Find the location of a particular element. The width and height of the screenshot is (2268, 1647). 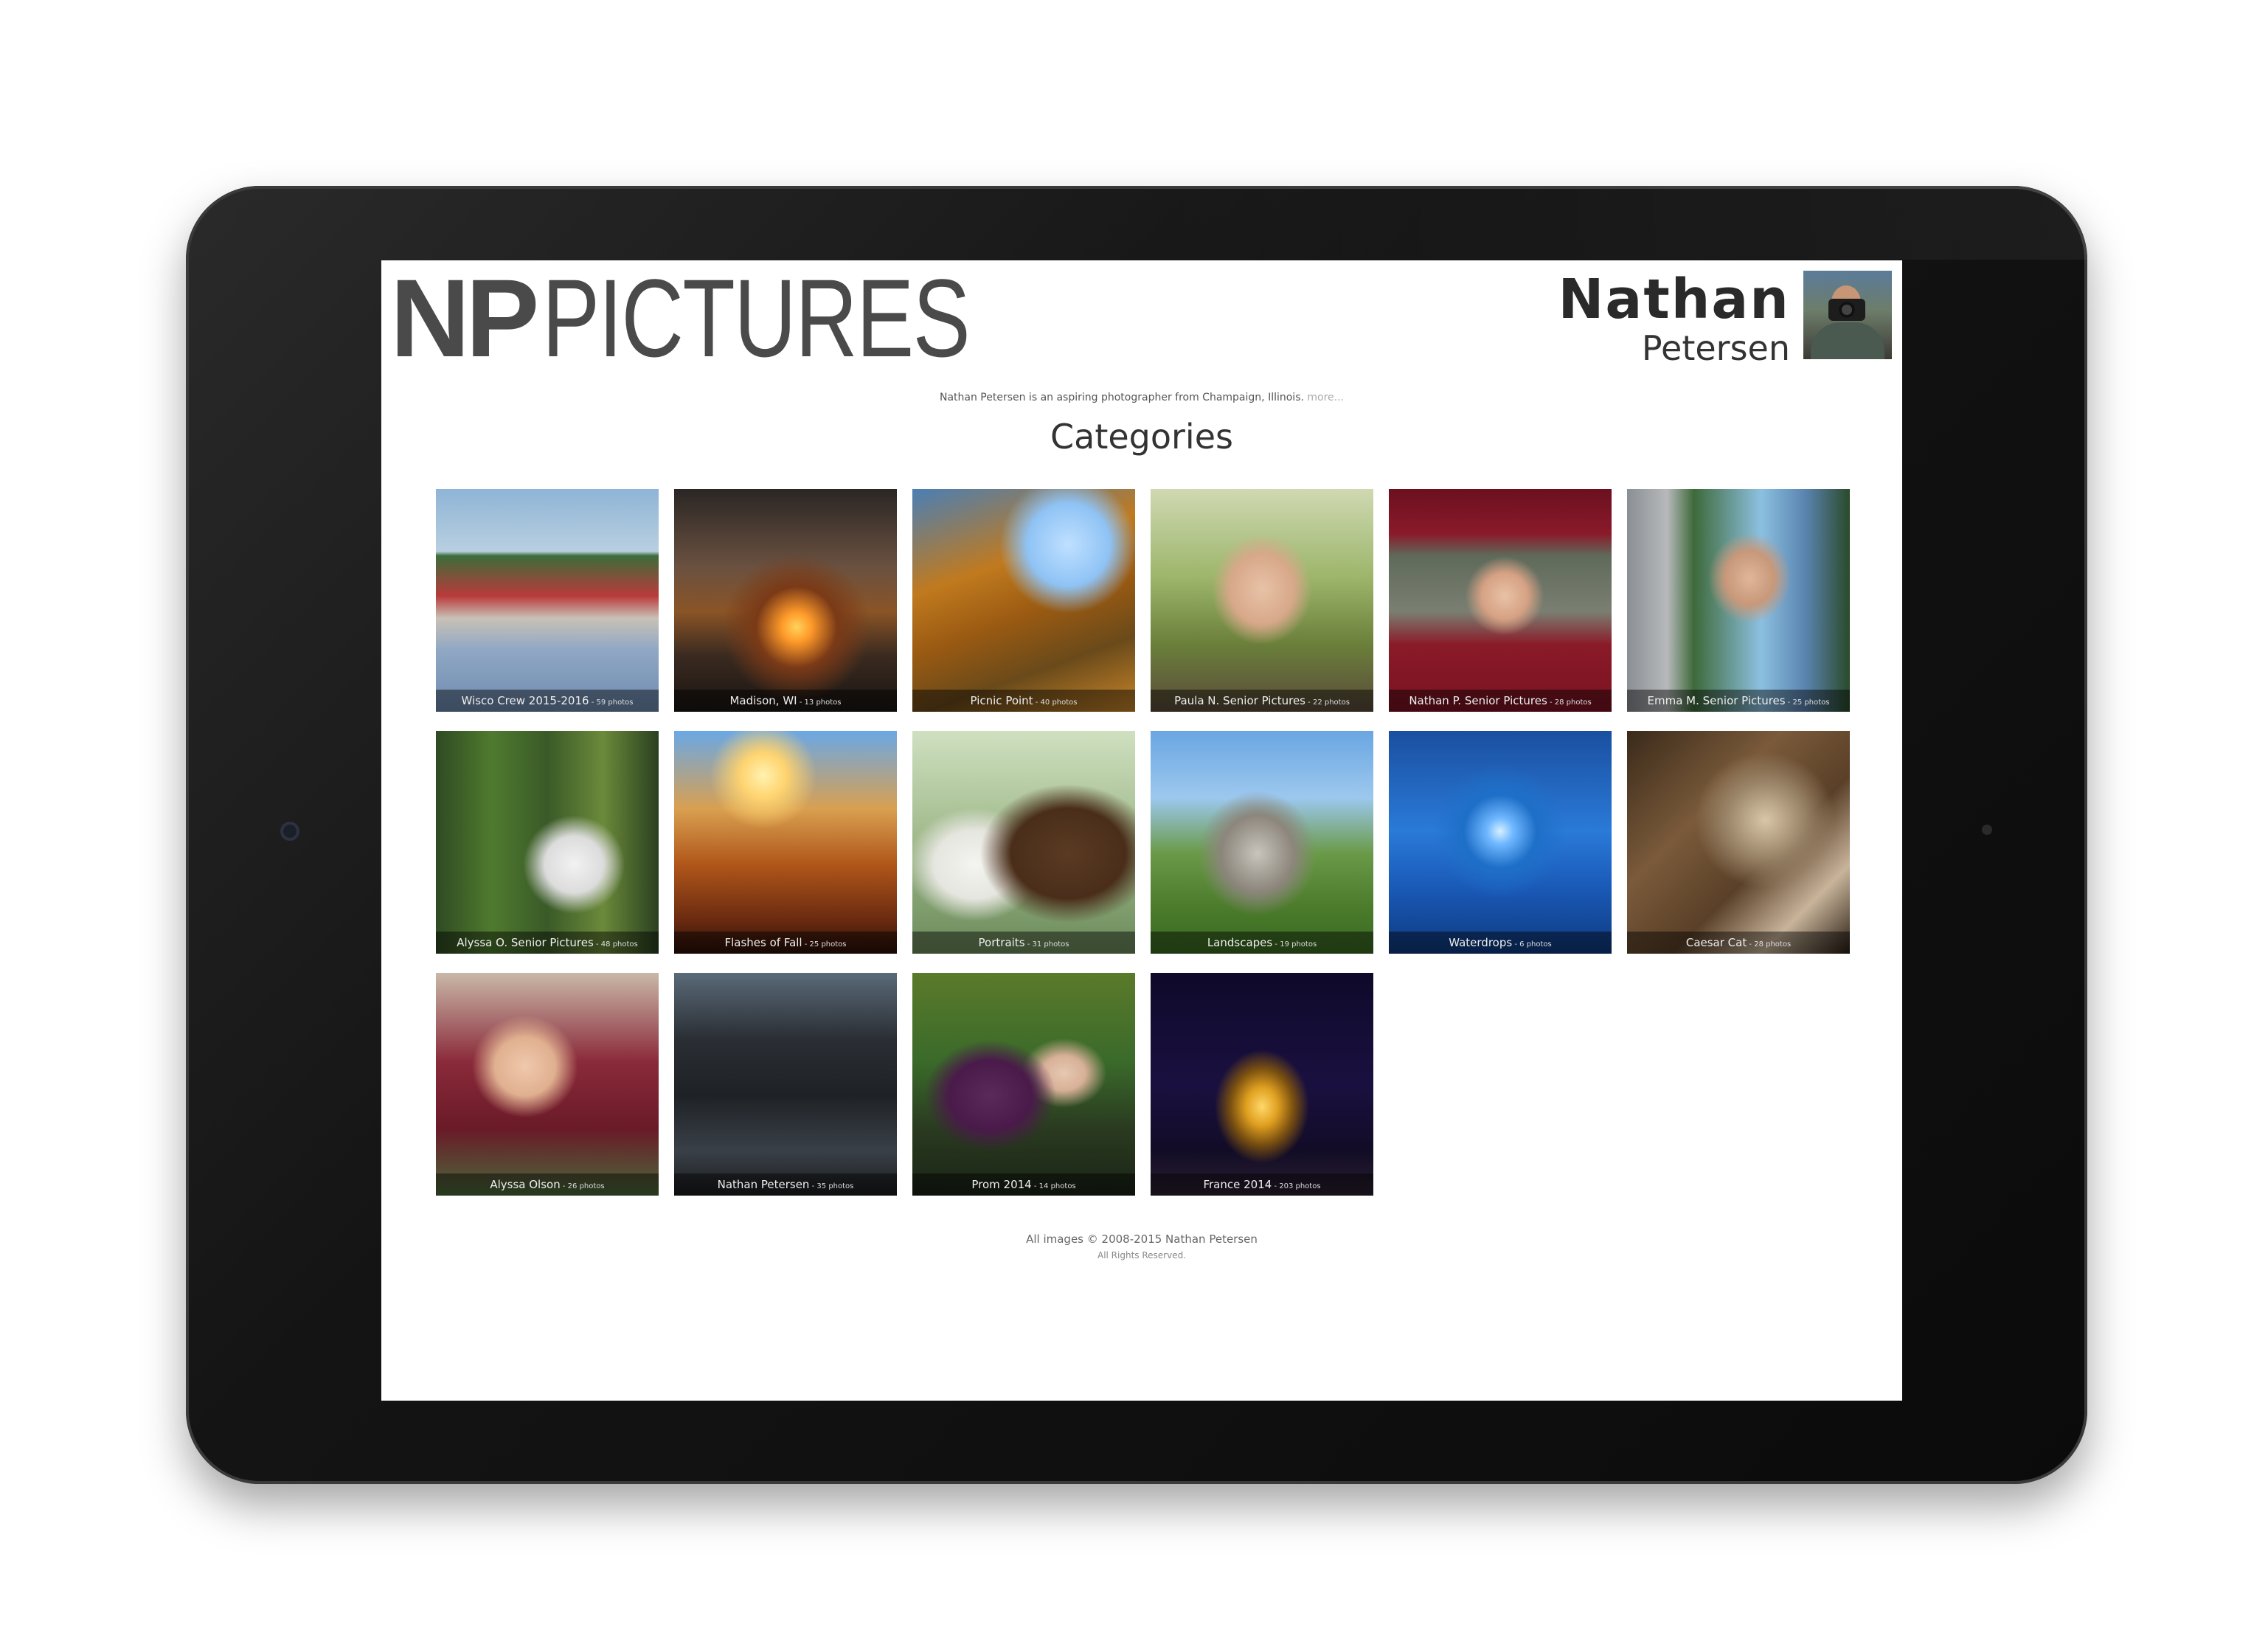

category-caption: Nathan P. Senior Pictures - 28 photos is located at coordinates (1500, 701).